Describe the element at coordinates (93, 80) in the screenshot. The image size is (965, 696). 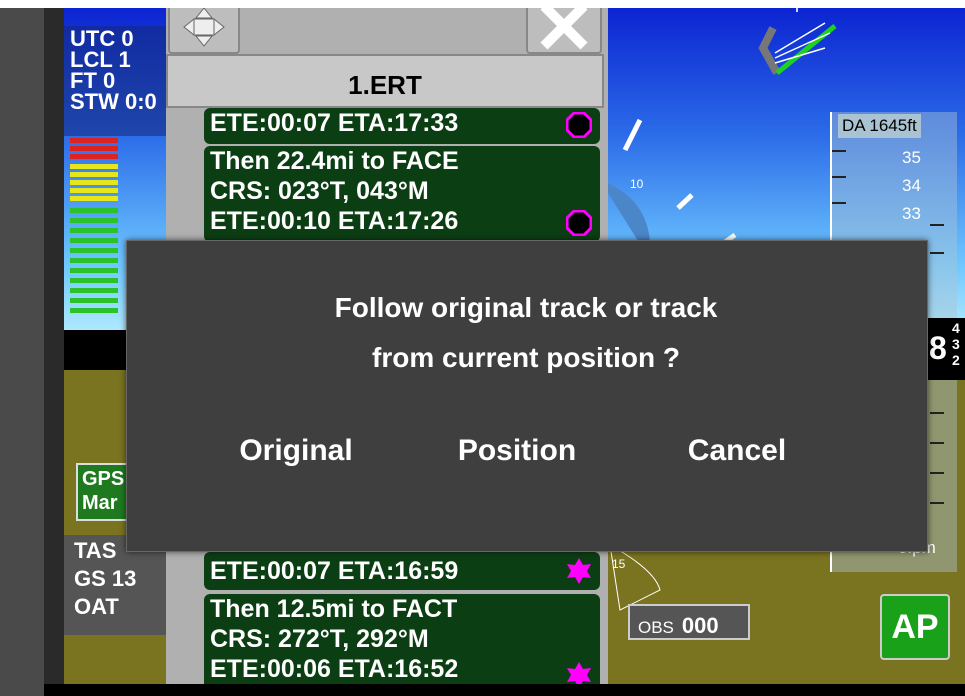
I see `ft-row: FT 0` at that location.